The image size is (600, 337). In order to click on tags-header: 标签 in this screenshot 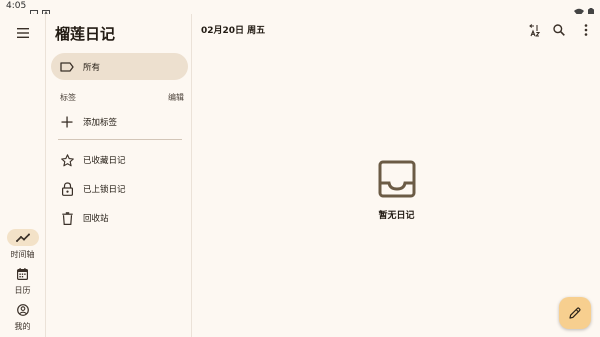, I will do `click(68, 97)`.